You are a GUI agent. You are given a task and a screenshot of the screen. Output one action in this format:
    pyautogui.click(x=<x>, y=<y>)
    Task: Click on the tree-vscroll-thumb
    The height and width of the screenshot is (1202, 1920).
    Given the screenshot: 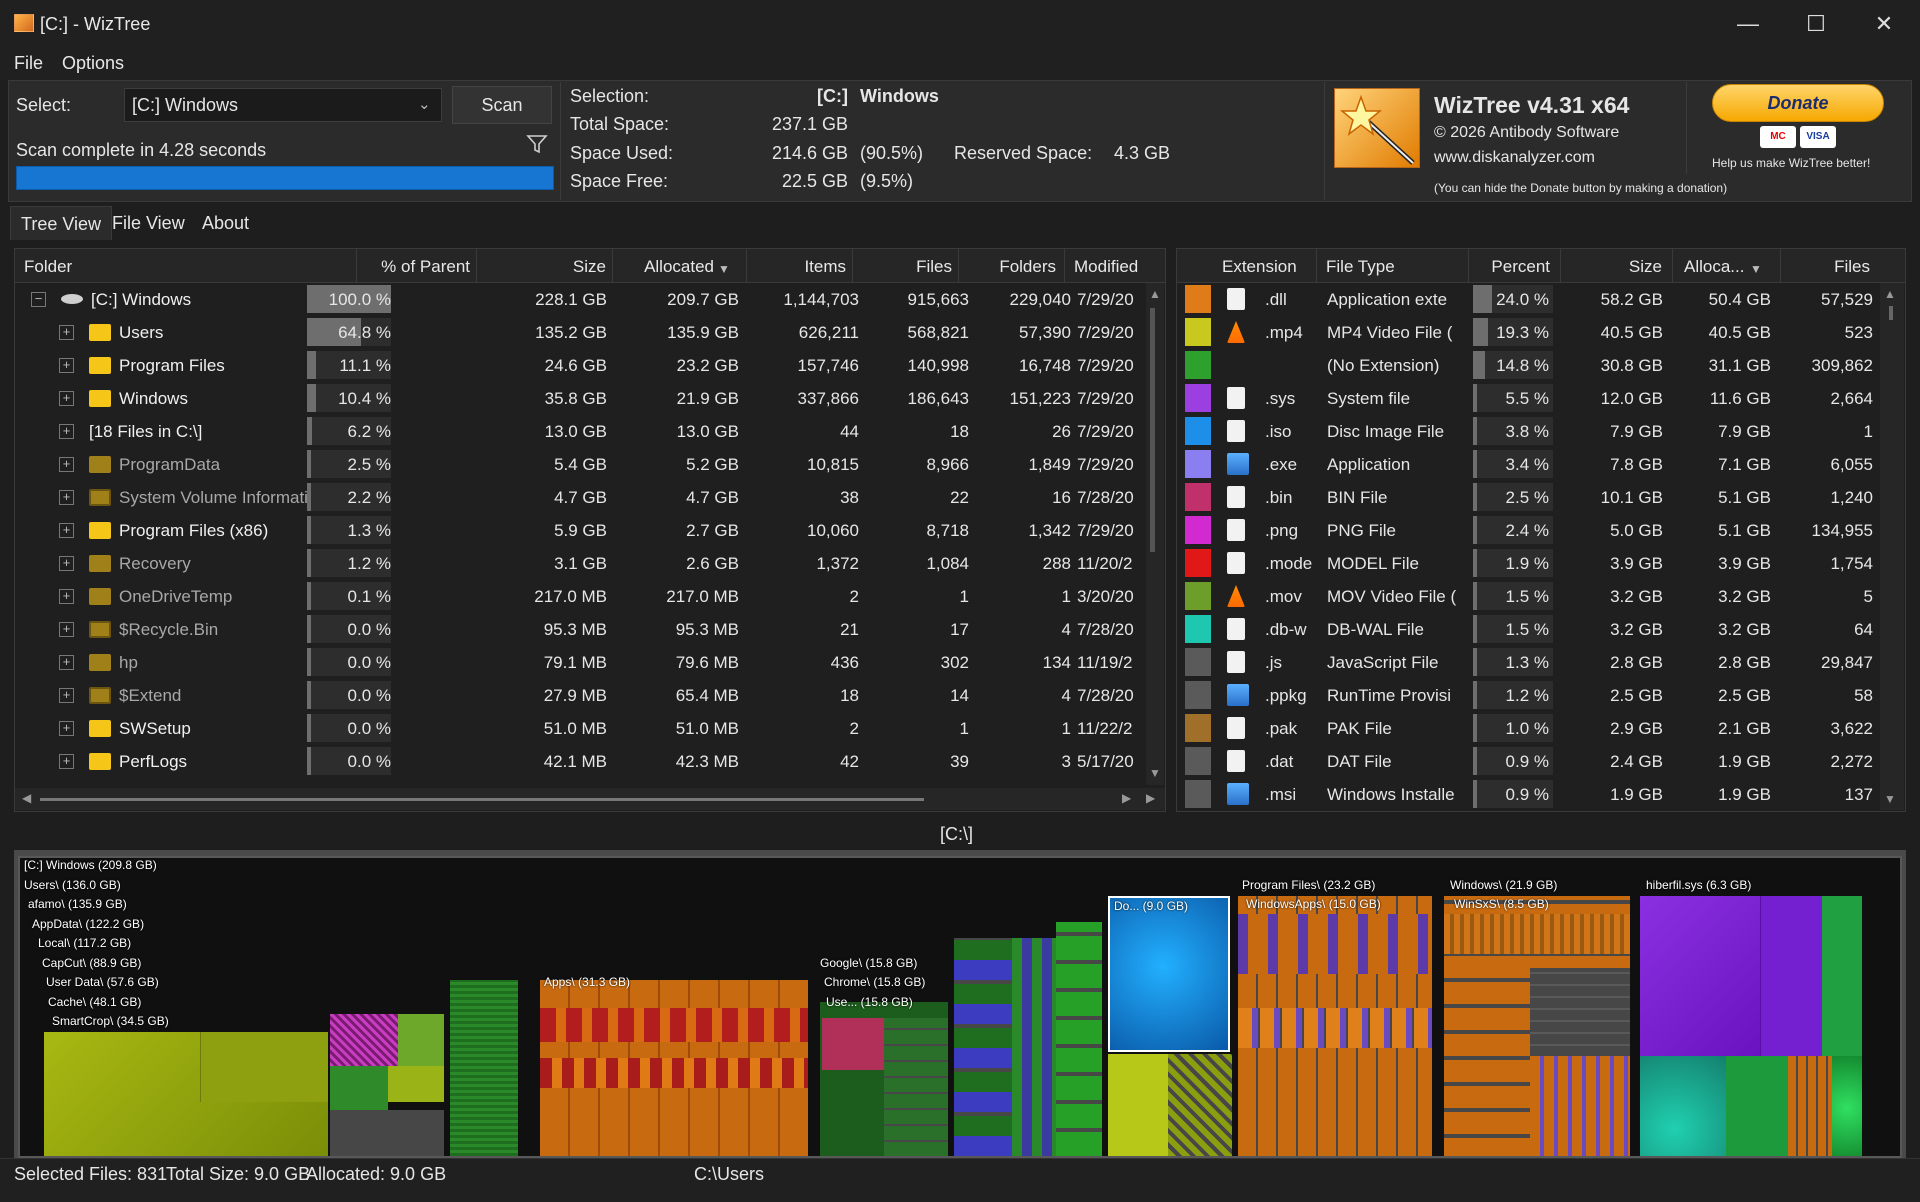 What is the action you would take?
    pyautogui.click(x=1152, y=430)
    